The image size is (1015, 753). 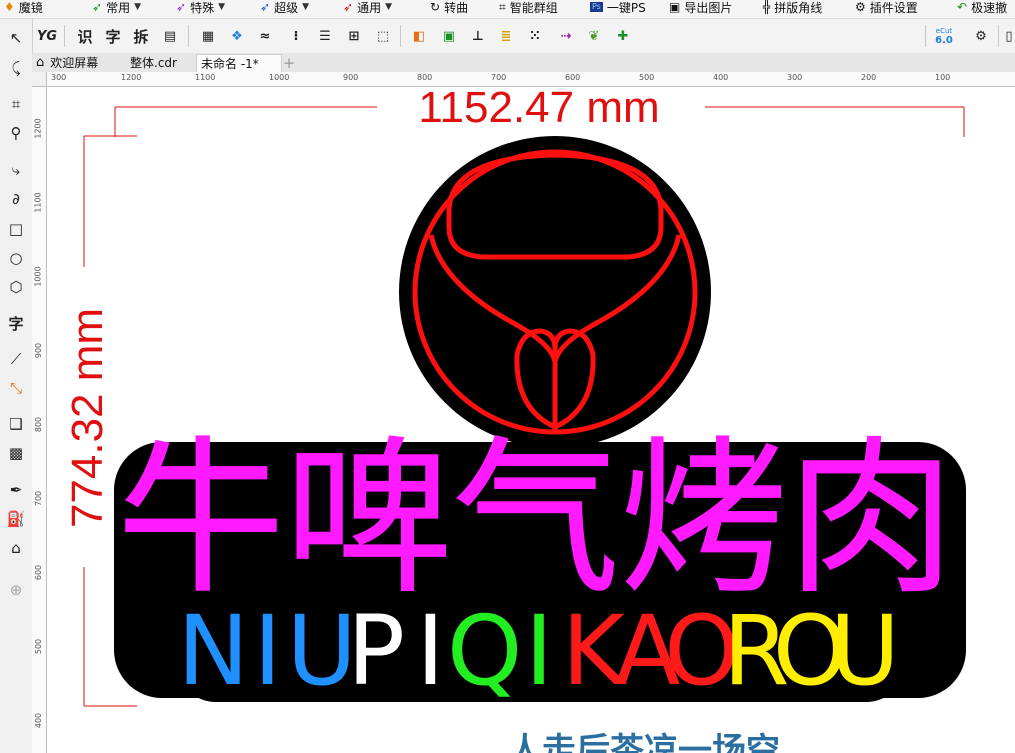 What do you see at coordinates (594, 36) in the screenshot?
I see `leaf-icon: ❦` at bounding box center [594, 36].